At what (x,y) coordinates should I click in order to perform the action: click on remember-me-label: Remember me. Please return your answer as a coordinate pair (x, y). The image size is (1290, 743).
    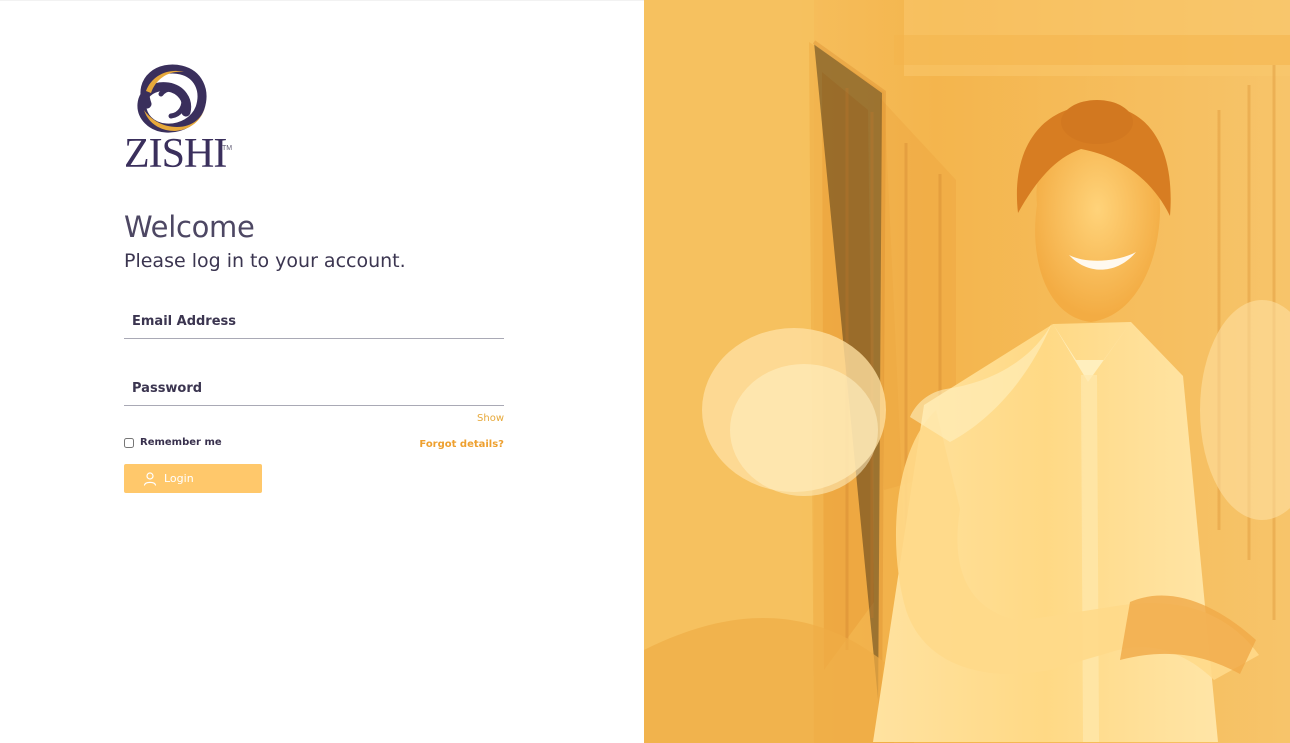
    Looking at the image, I should click on (181, 442).